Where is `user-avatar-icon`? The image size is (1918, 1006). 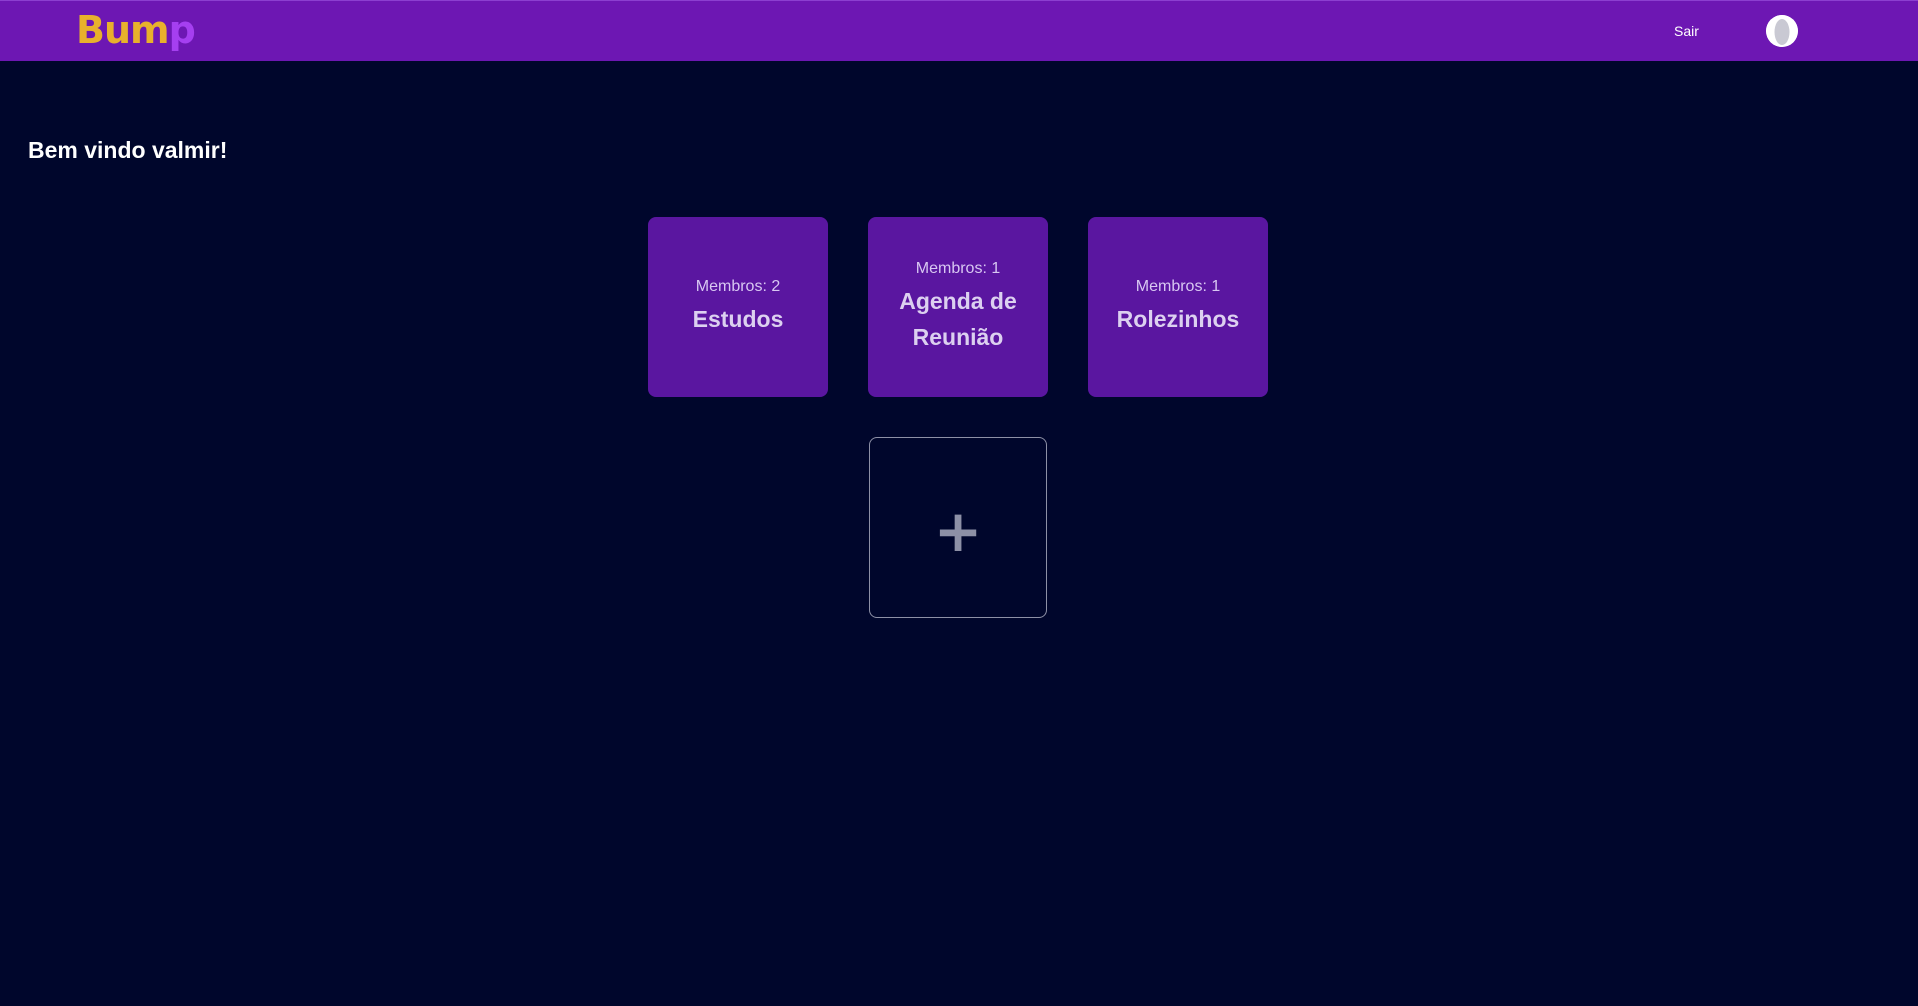
user-avatar-icon is located at coordinates (1782, 31).